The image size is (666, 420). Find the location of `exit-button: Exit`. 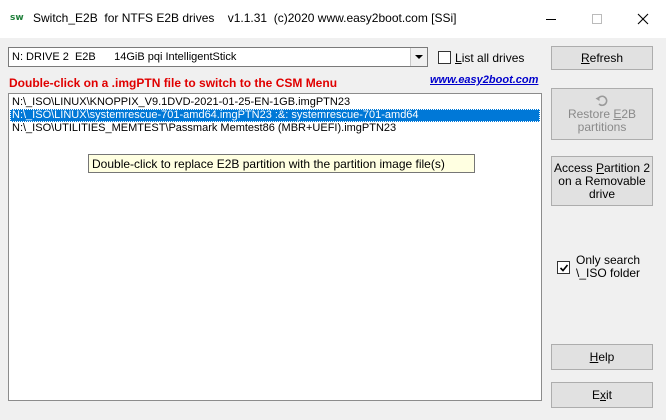

exit-button: Exit is located at coordinates (602, 395).